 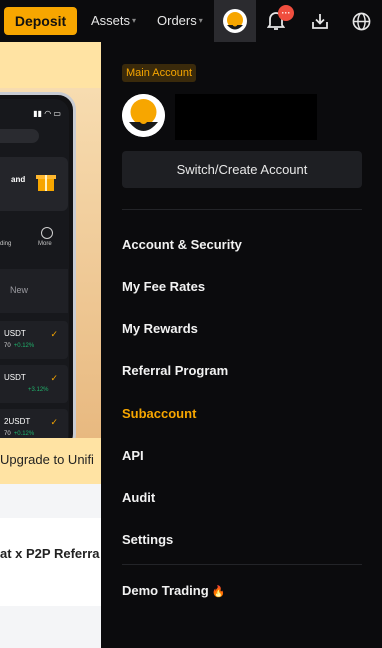 I want to click on upgrade-text: Upgrade to Unifi, so click(x=47, y=459).